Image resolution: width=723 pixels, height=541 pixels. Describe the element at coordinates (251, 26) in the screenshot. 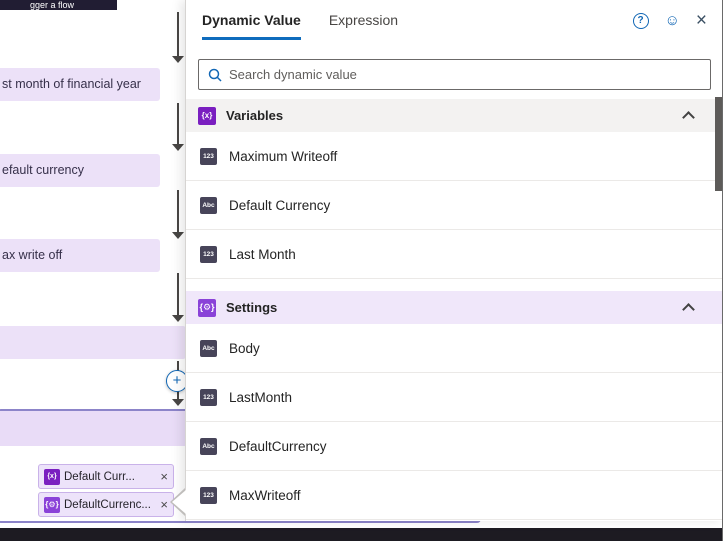

I see `tab-dynamic-value: Dynamic Value` at that location.